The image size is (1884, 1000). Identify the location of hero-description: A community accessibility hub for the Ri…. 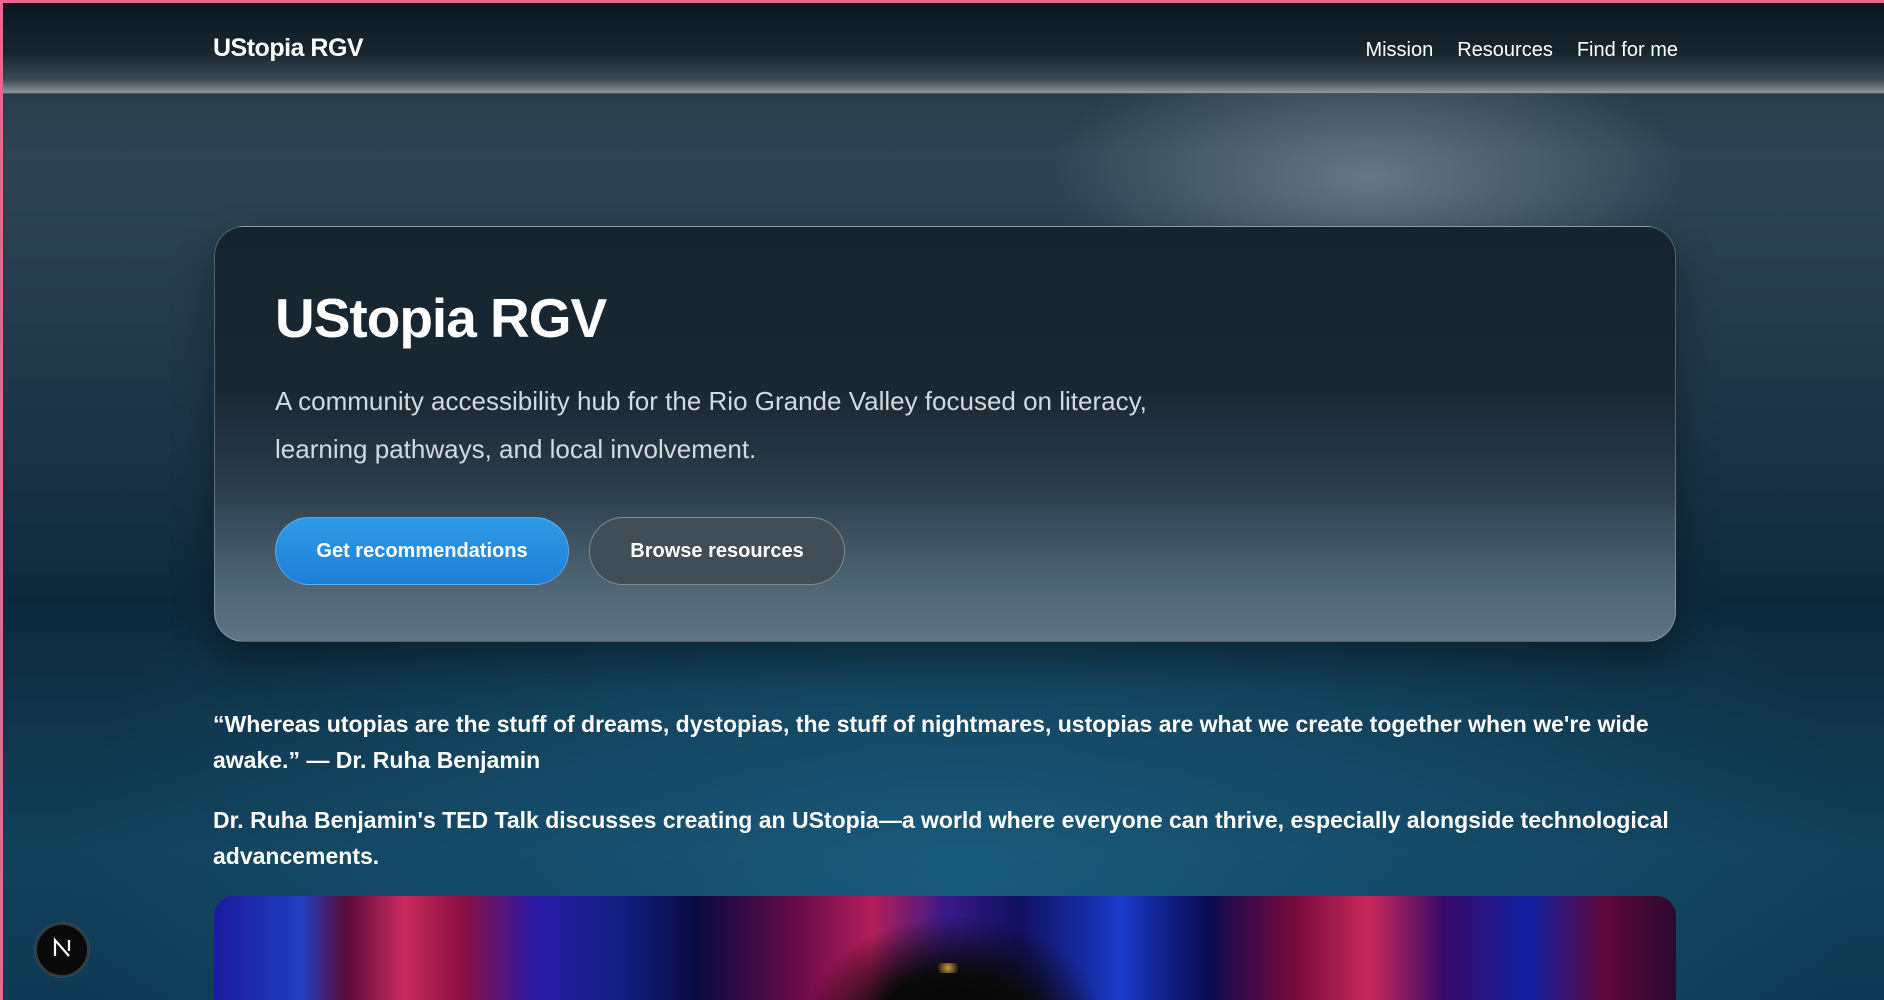
(711, 425).